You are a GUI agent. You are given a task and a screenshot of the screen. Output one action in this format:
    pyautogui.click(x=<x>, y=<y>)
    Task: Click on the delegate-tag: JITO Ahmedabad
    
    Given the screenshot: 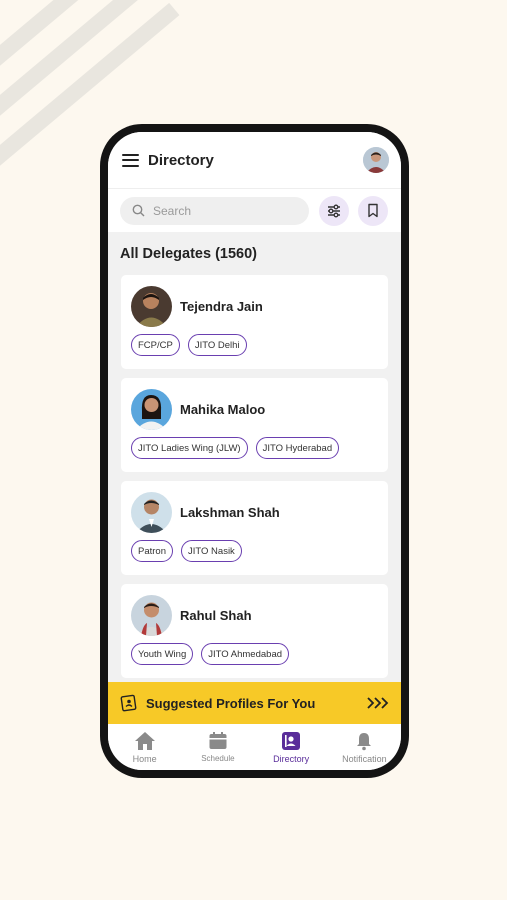 What is the action you would take?
    pyautogui.click(x=245, y=654)
    